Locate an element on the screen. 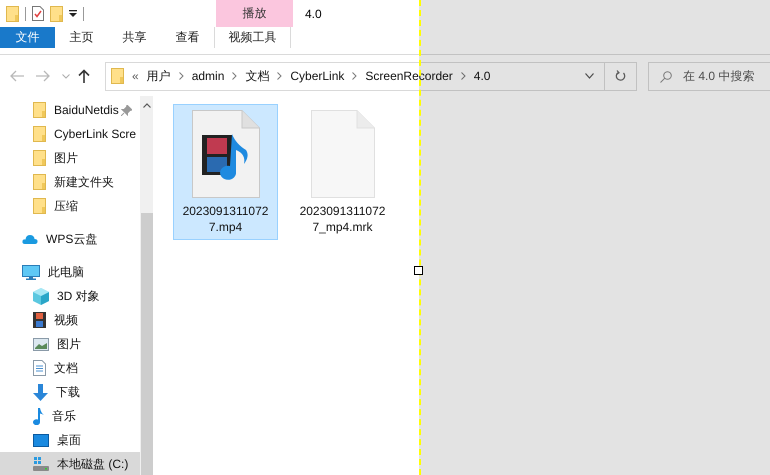 This screenshot has width=770, height=475. nav-item-label: WPS云盘 is located at coordinates (72, 239).